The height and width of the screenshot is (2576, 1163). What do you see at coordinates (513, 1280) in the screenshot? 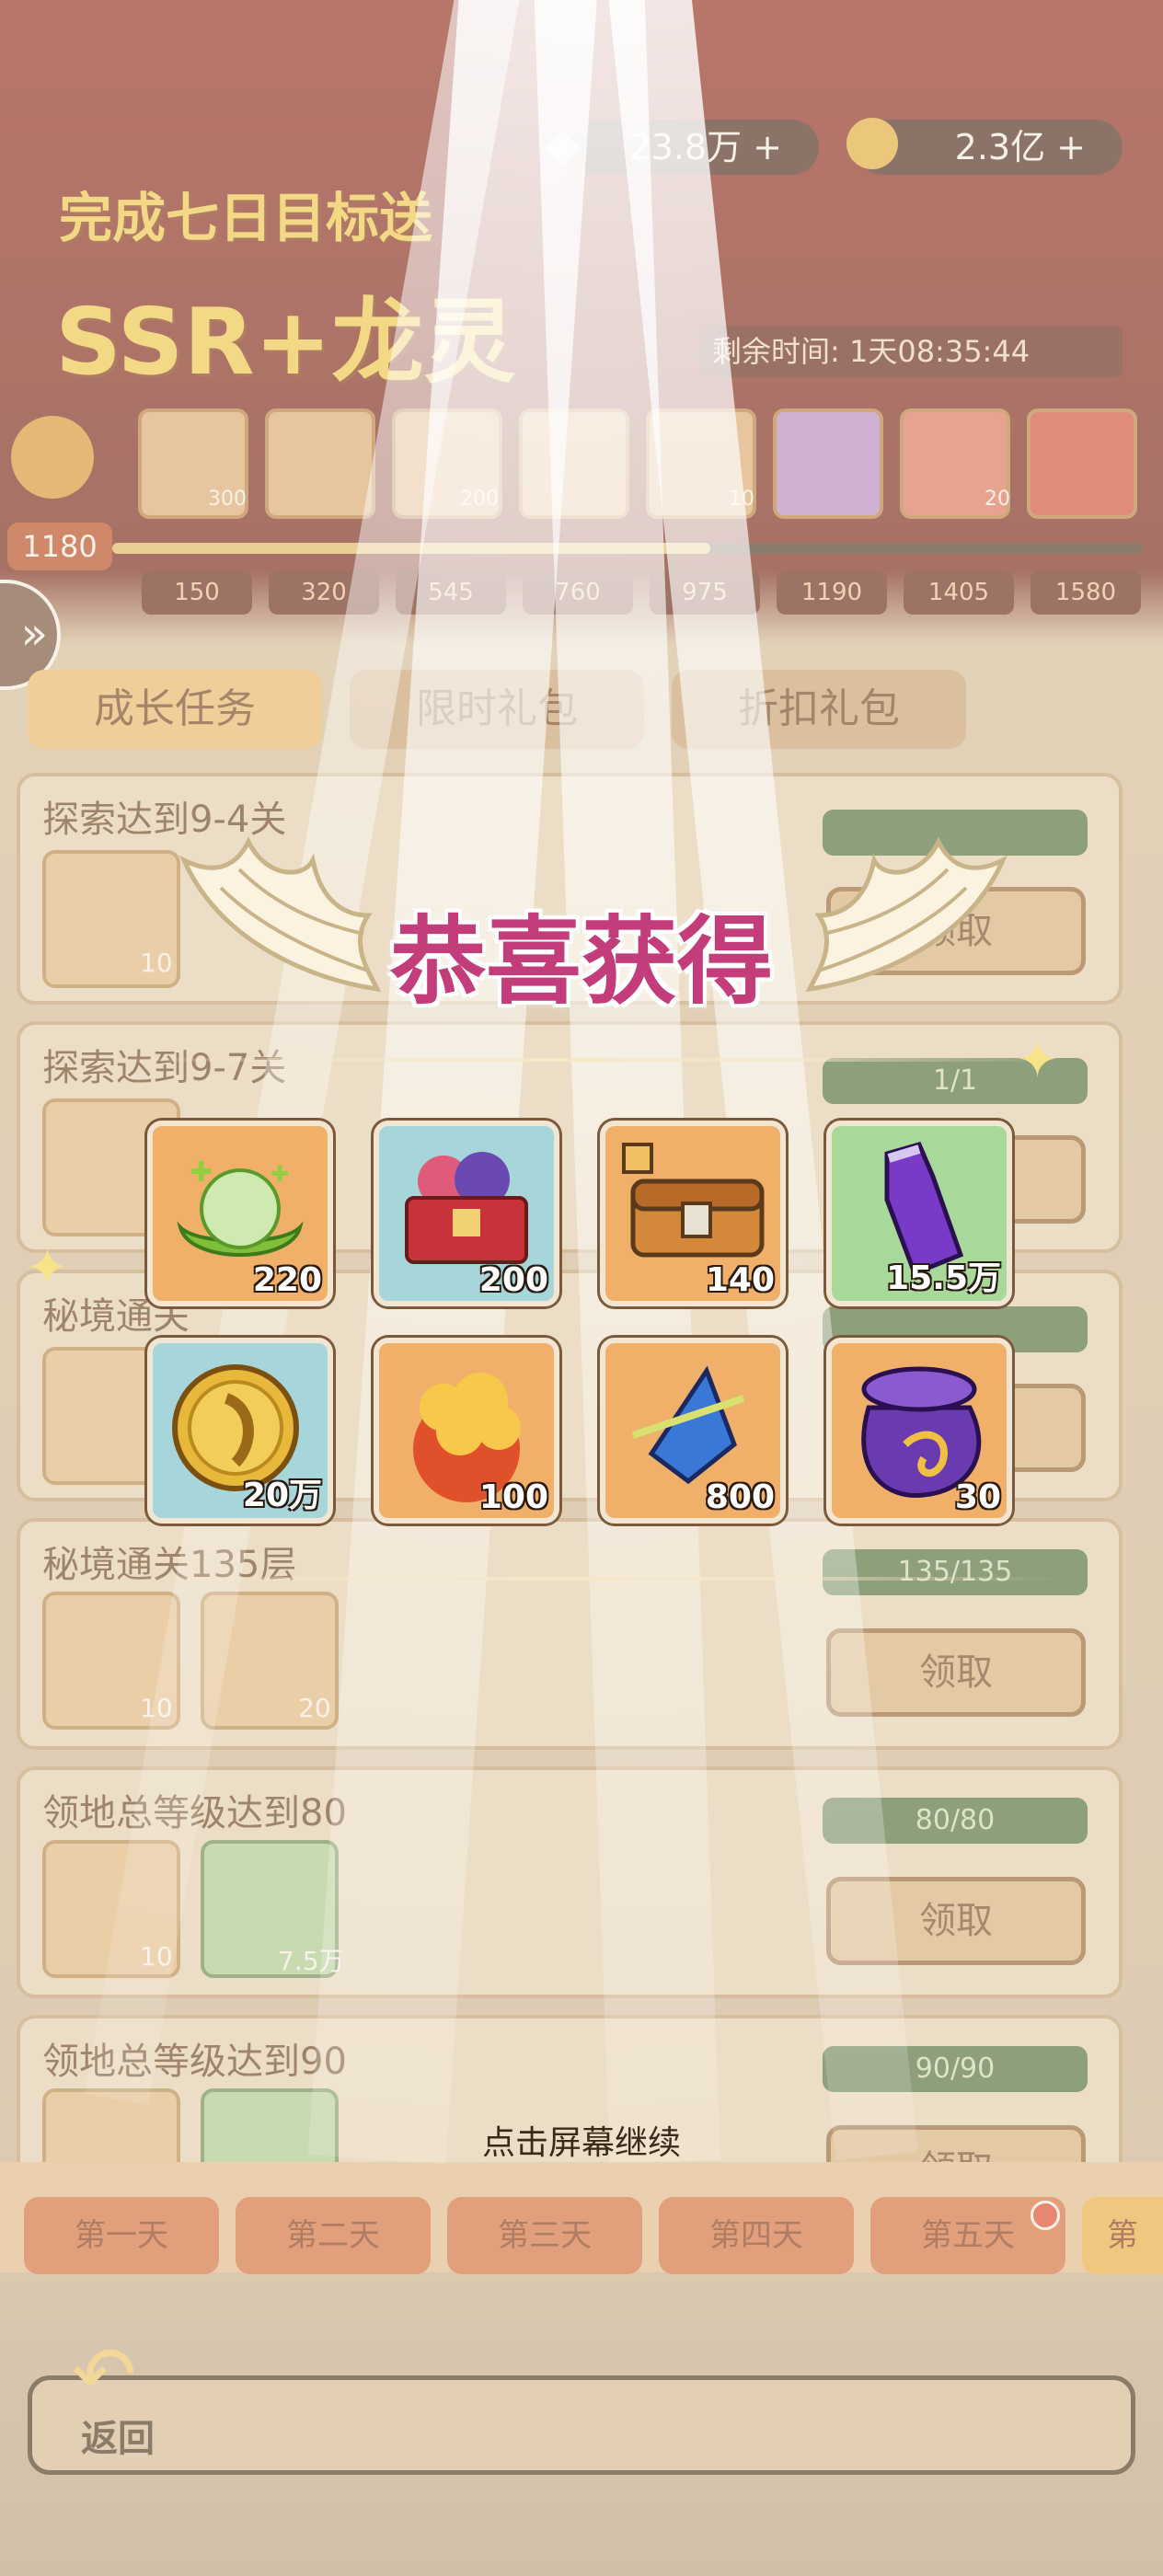
I see `reward-qty: 200` at bounding box center [513, 1280].